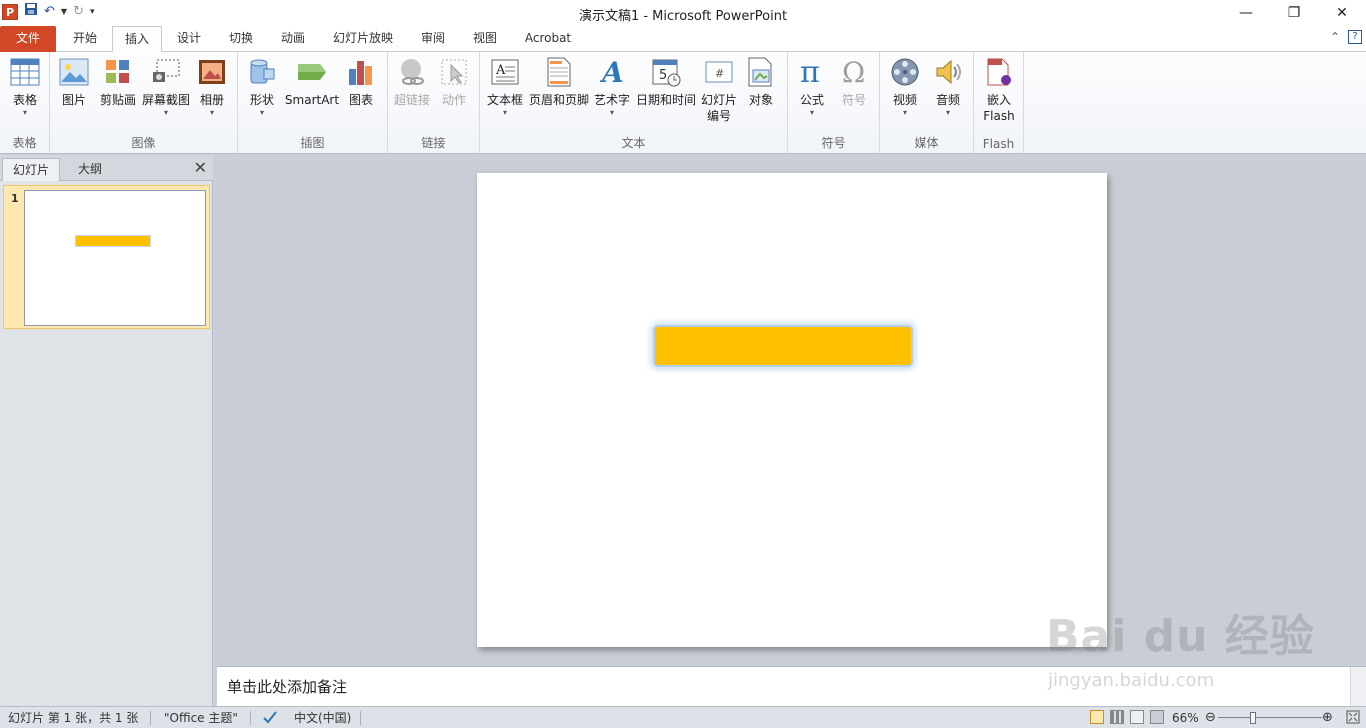 The width and height of the screenshot is (1366, 728). Describe the element at coordinates (287, 686) in the screenshot. I see `notes-placeholder: 单击此处添加备注` at that location.